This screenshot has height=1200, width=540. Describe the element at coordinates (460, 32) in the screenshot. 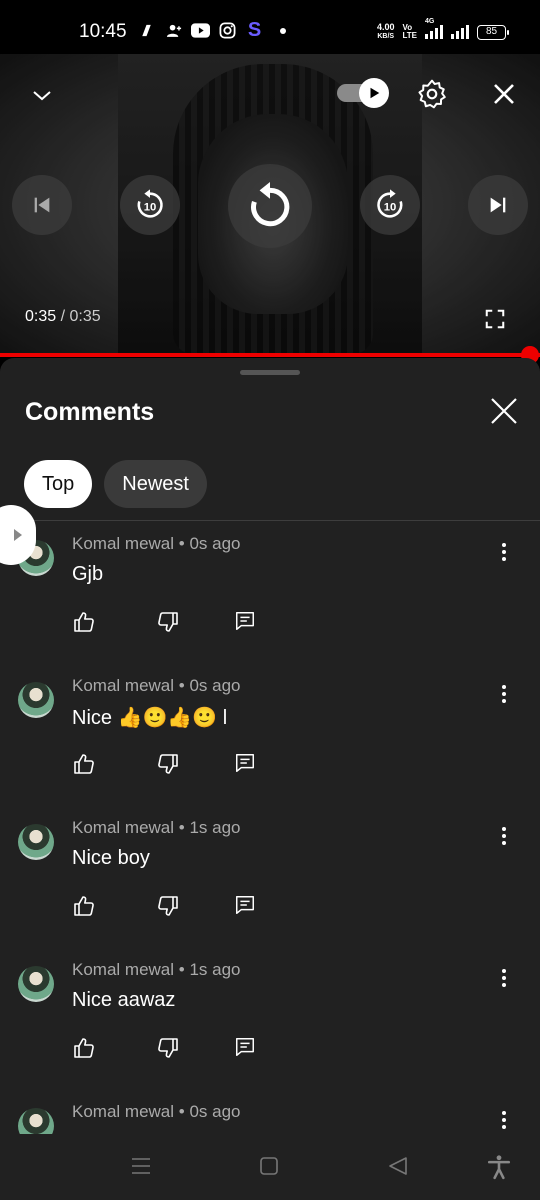

I see `signal-icon` at that location.